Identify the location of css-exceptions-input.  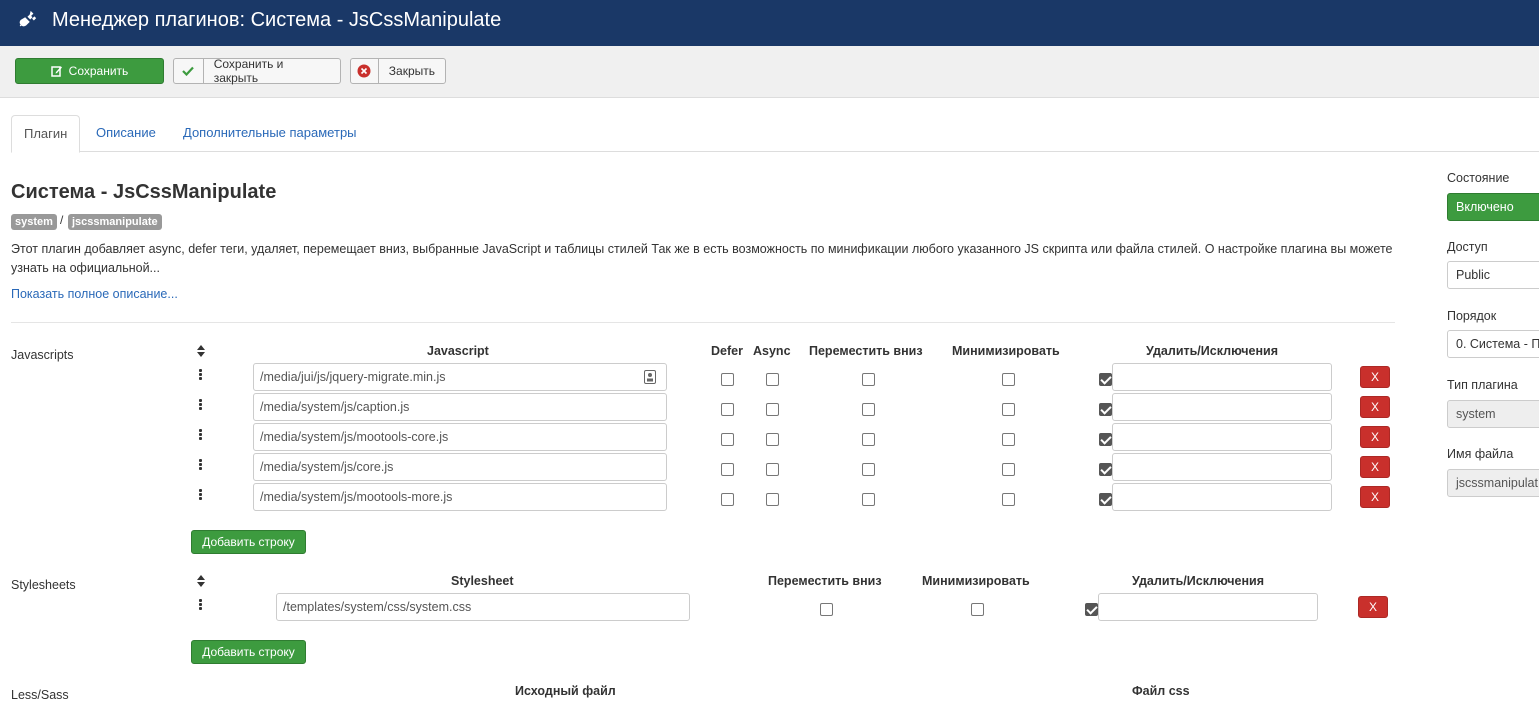
(1208, 607).